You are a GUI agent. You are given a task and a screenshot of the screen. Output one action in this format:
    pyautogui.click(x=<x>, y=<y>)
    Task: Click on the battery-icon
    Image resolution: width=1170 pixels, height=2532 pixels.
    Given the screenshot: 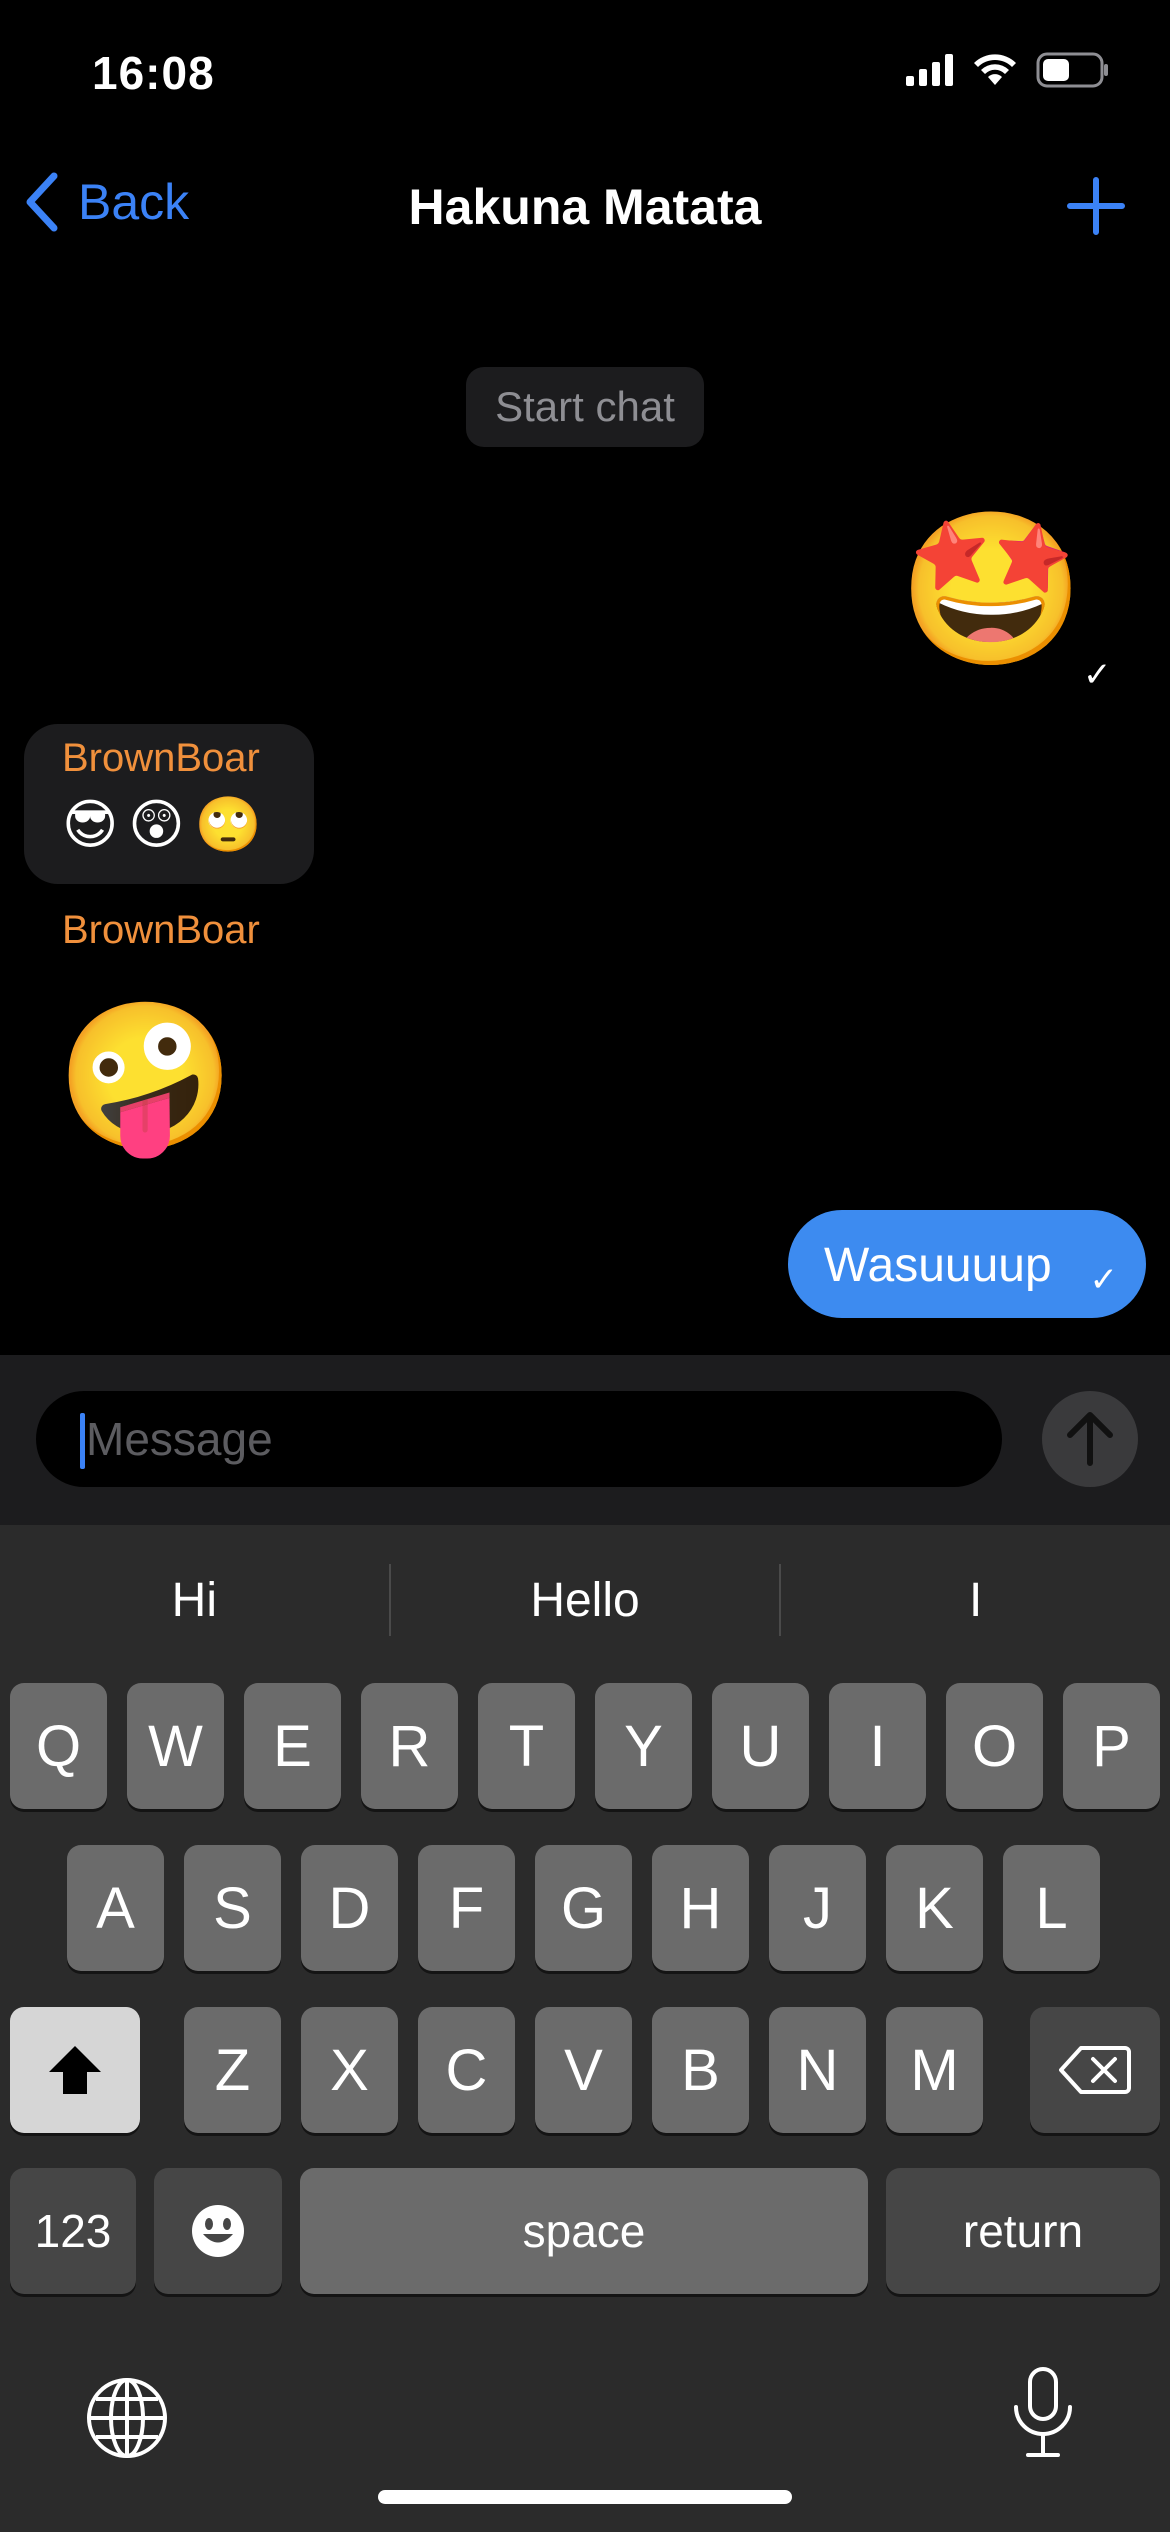 What is the action you would take?
    pyautogui.click(x=1072, y=70)
    